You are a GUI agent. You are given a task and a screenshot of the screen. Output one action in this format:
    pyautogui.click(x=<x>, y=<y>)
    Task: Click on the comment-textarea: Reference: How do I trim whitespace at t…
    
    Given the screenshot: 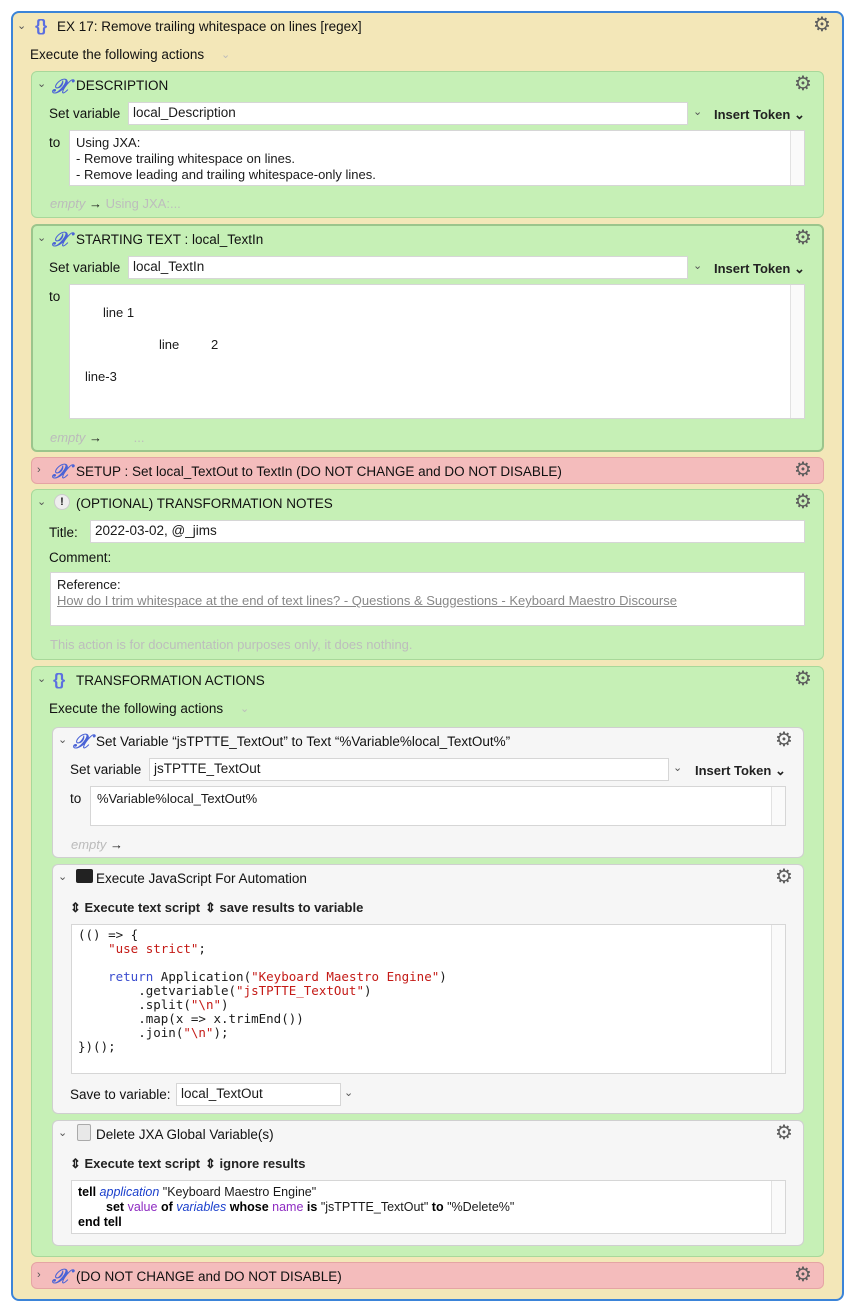 What is the action you would take?
    pyautogui.click(x=427, y=599)
    